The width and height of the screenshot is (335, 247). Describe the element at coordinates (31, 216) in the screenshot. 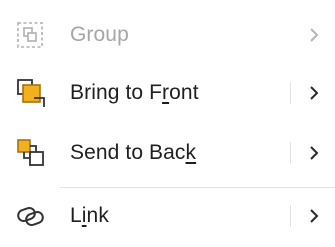

I see `link-icon` at that location.